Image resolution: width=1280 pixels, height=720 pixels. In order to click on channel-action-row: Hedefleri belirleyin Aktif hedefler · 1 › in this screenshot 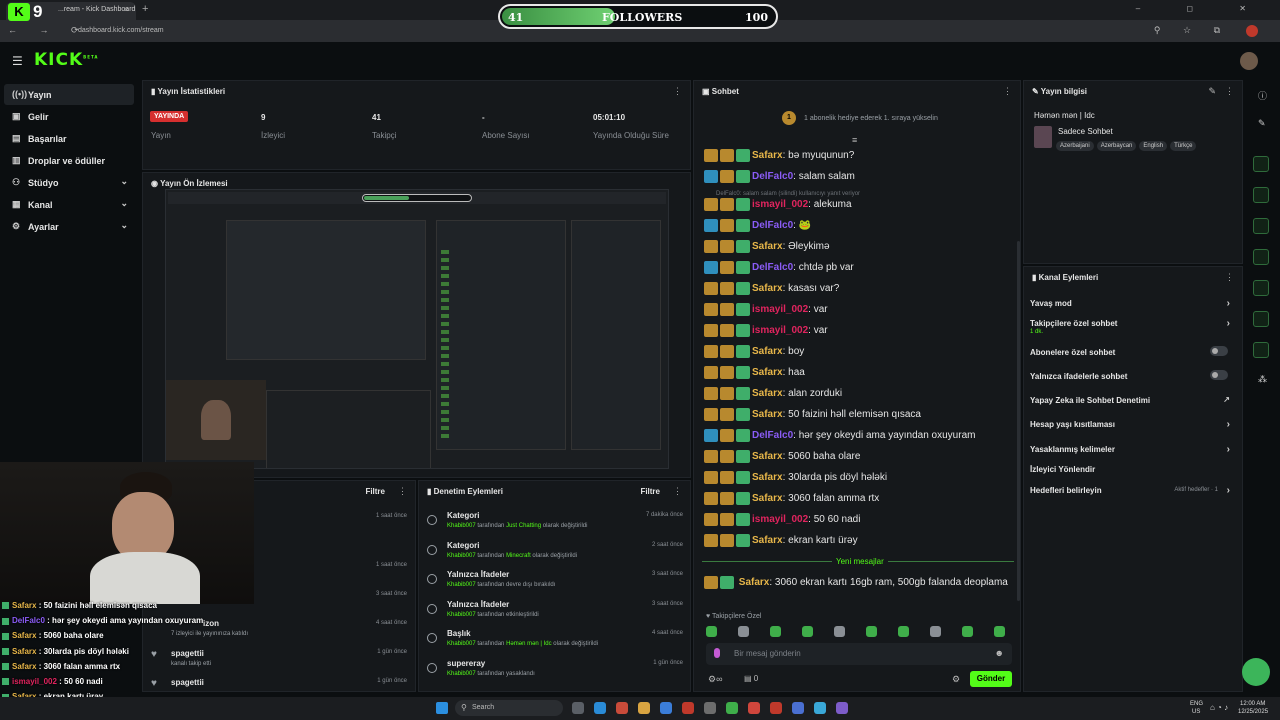, I will do `click(1133, 490)`.